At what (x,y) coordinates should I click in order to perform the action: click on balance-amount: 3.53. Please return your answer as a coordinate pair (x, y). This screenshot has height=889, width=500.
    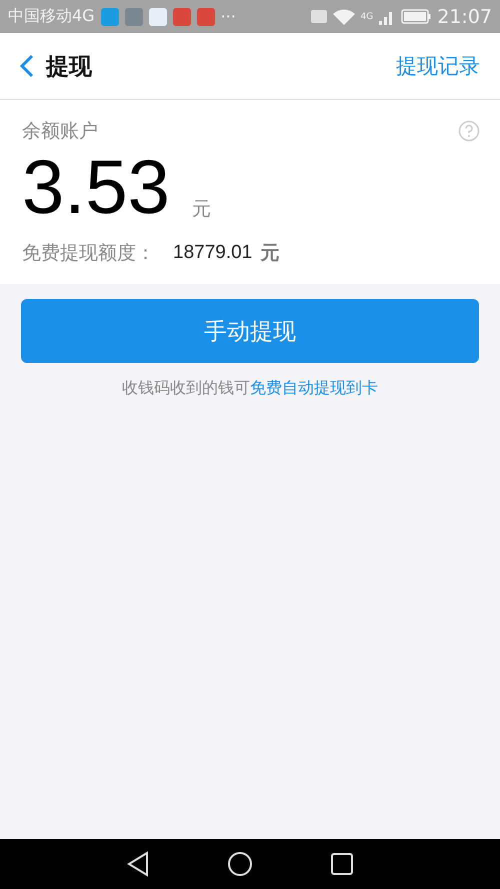
    Looking at the image, I should click on (96, 188).